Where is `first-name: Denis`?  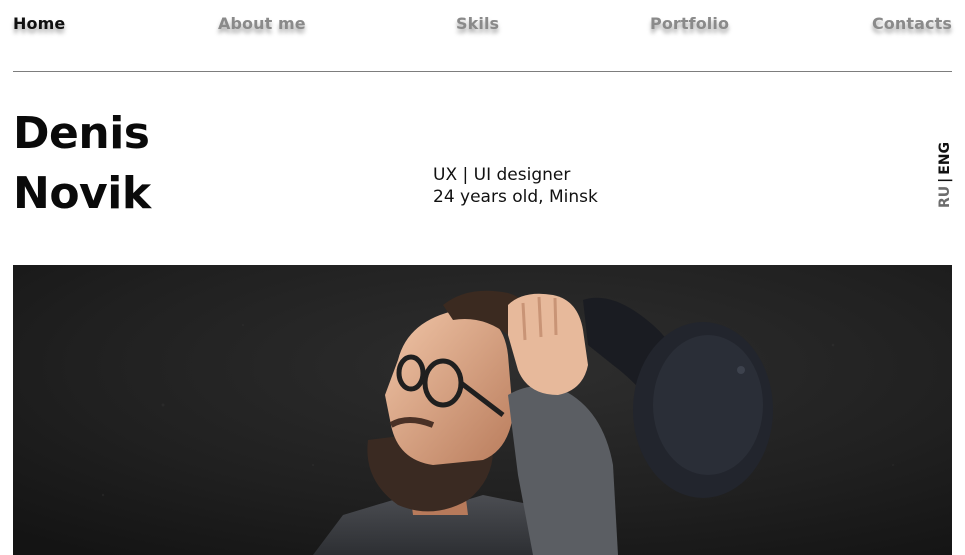 first-name: Denis is located at coordinates (81, 133).